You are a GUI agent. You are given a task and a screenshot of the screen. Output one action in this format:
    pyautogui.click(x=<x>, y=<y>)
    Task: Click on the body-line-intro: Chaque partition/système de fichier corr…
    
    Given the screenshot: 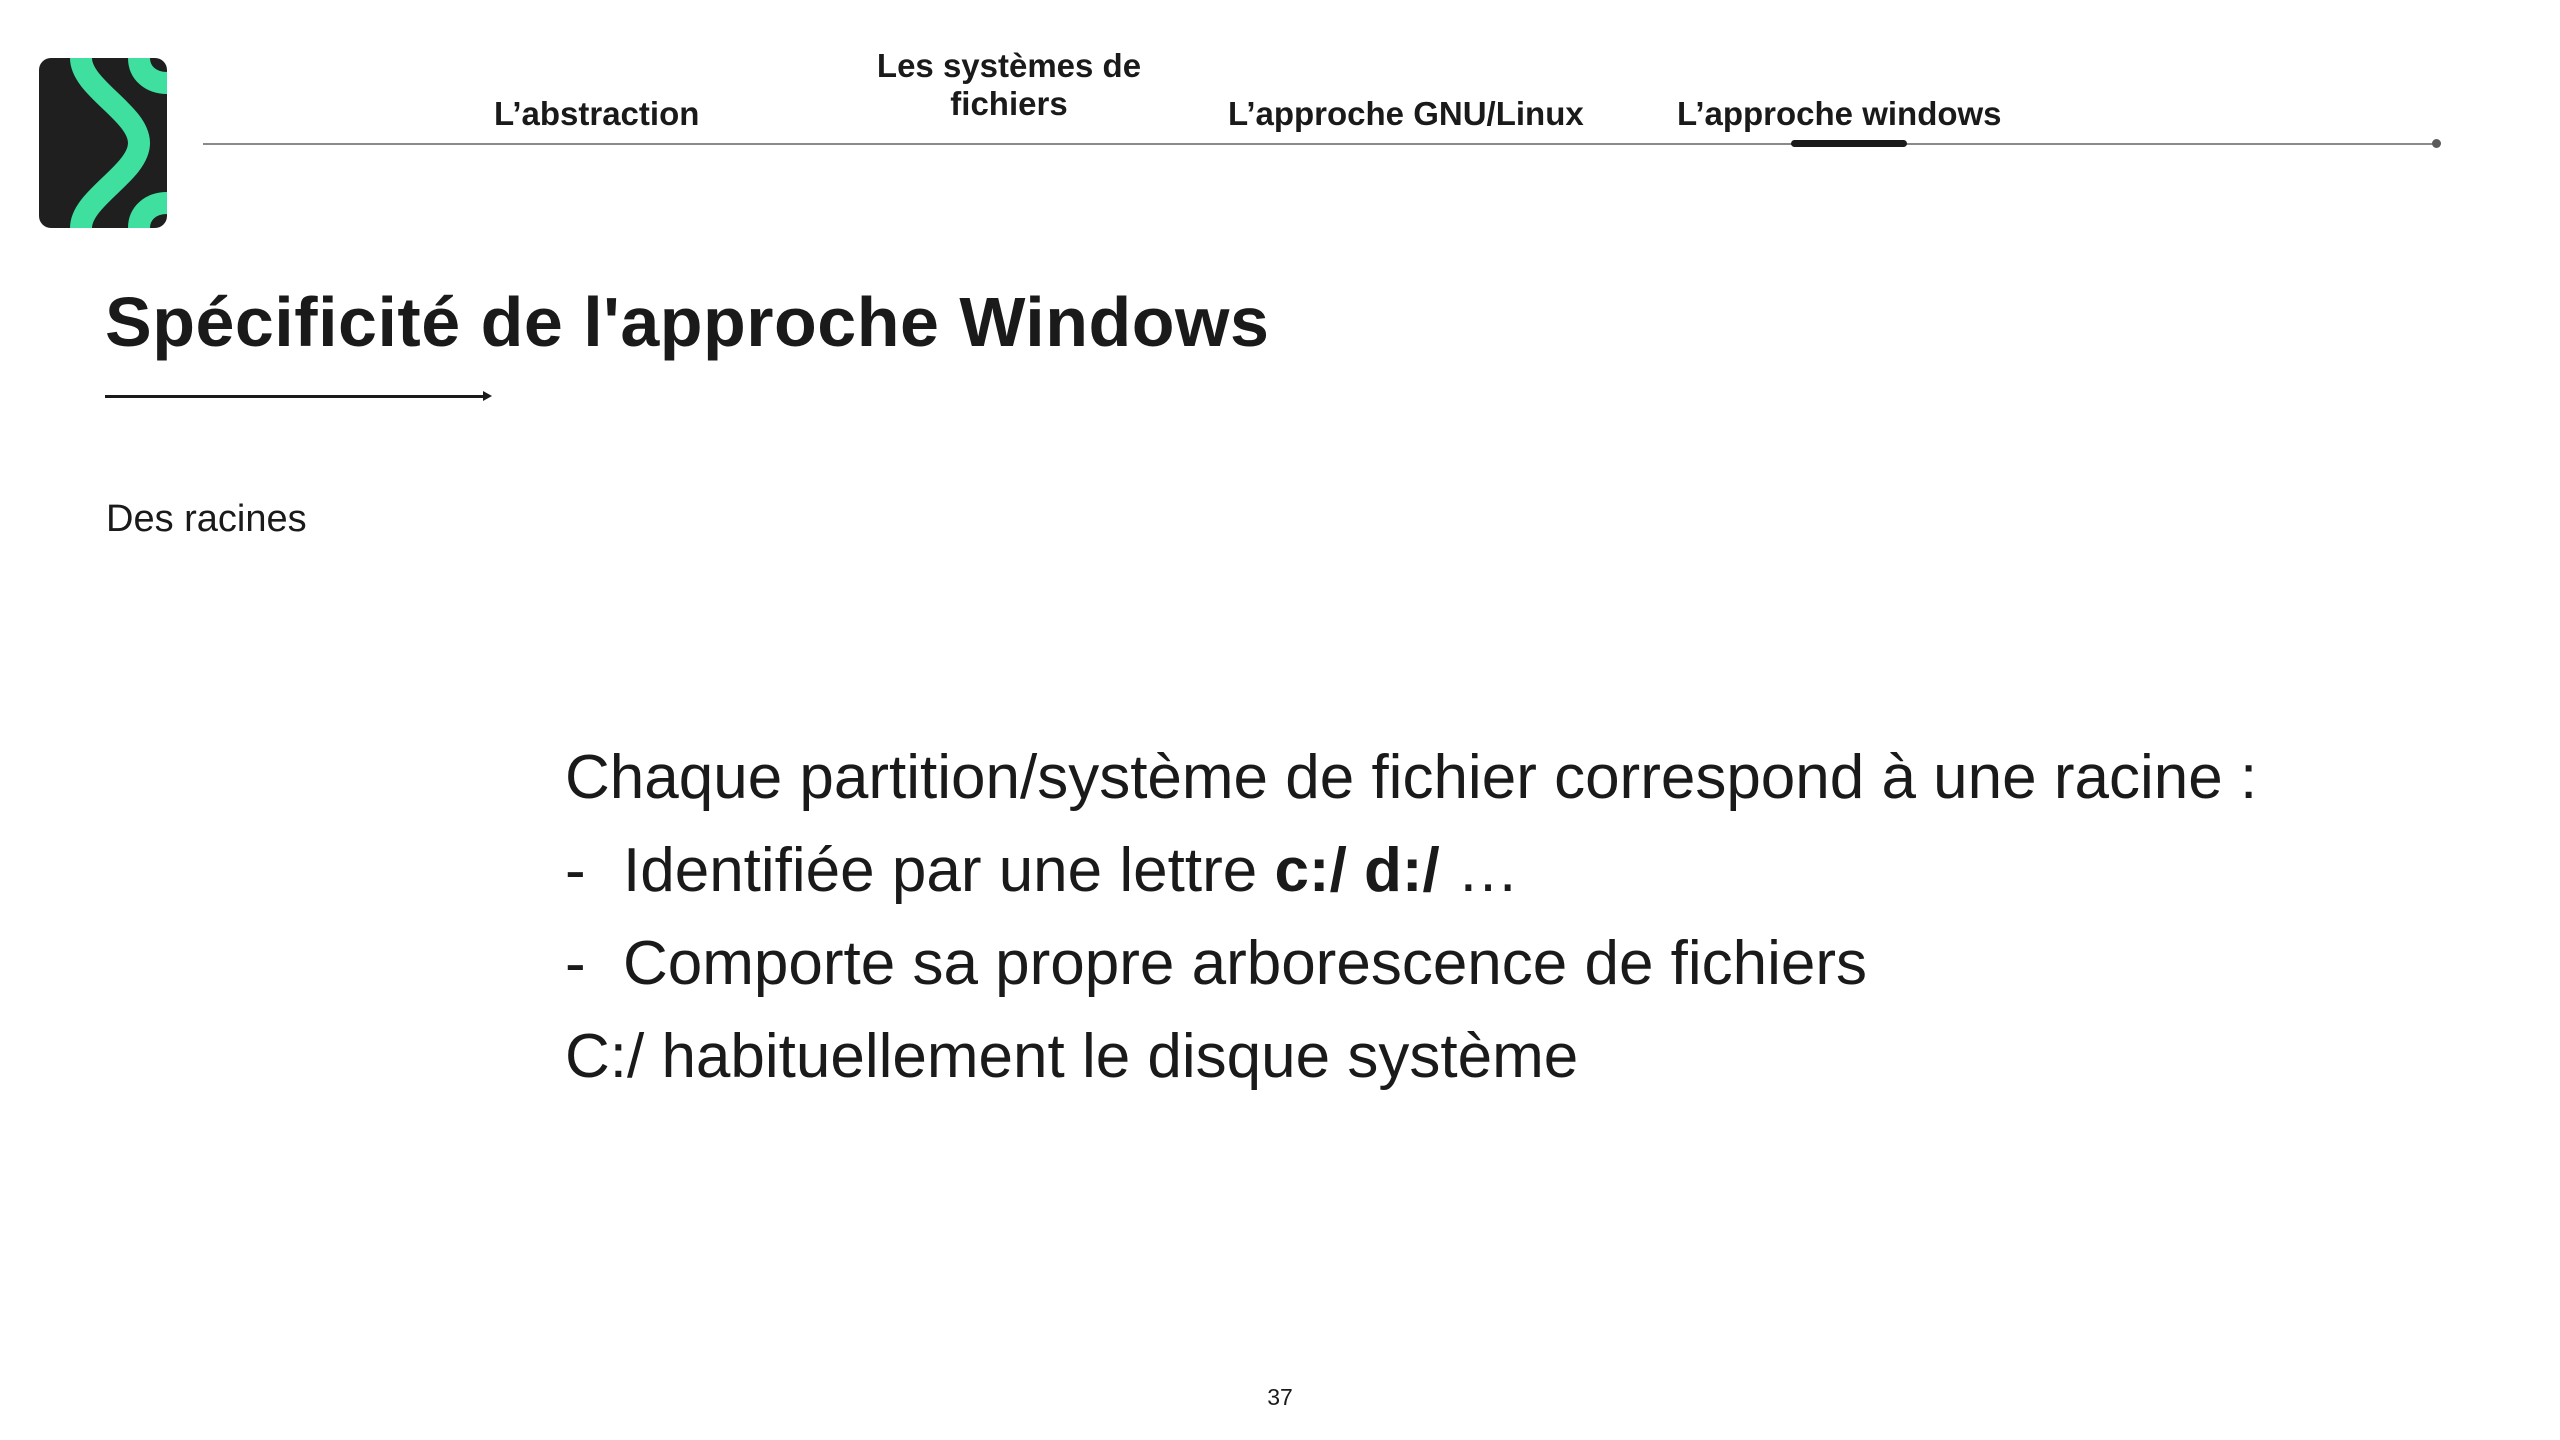 What is the action you would take?
    pyautogui.click(x=1411, y=777)
    